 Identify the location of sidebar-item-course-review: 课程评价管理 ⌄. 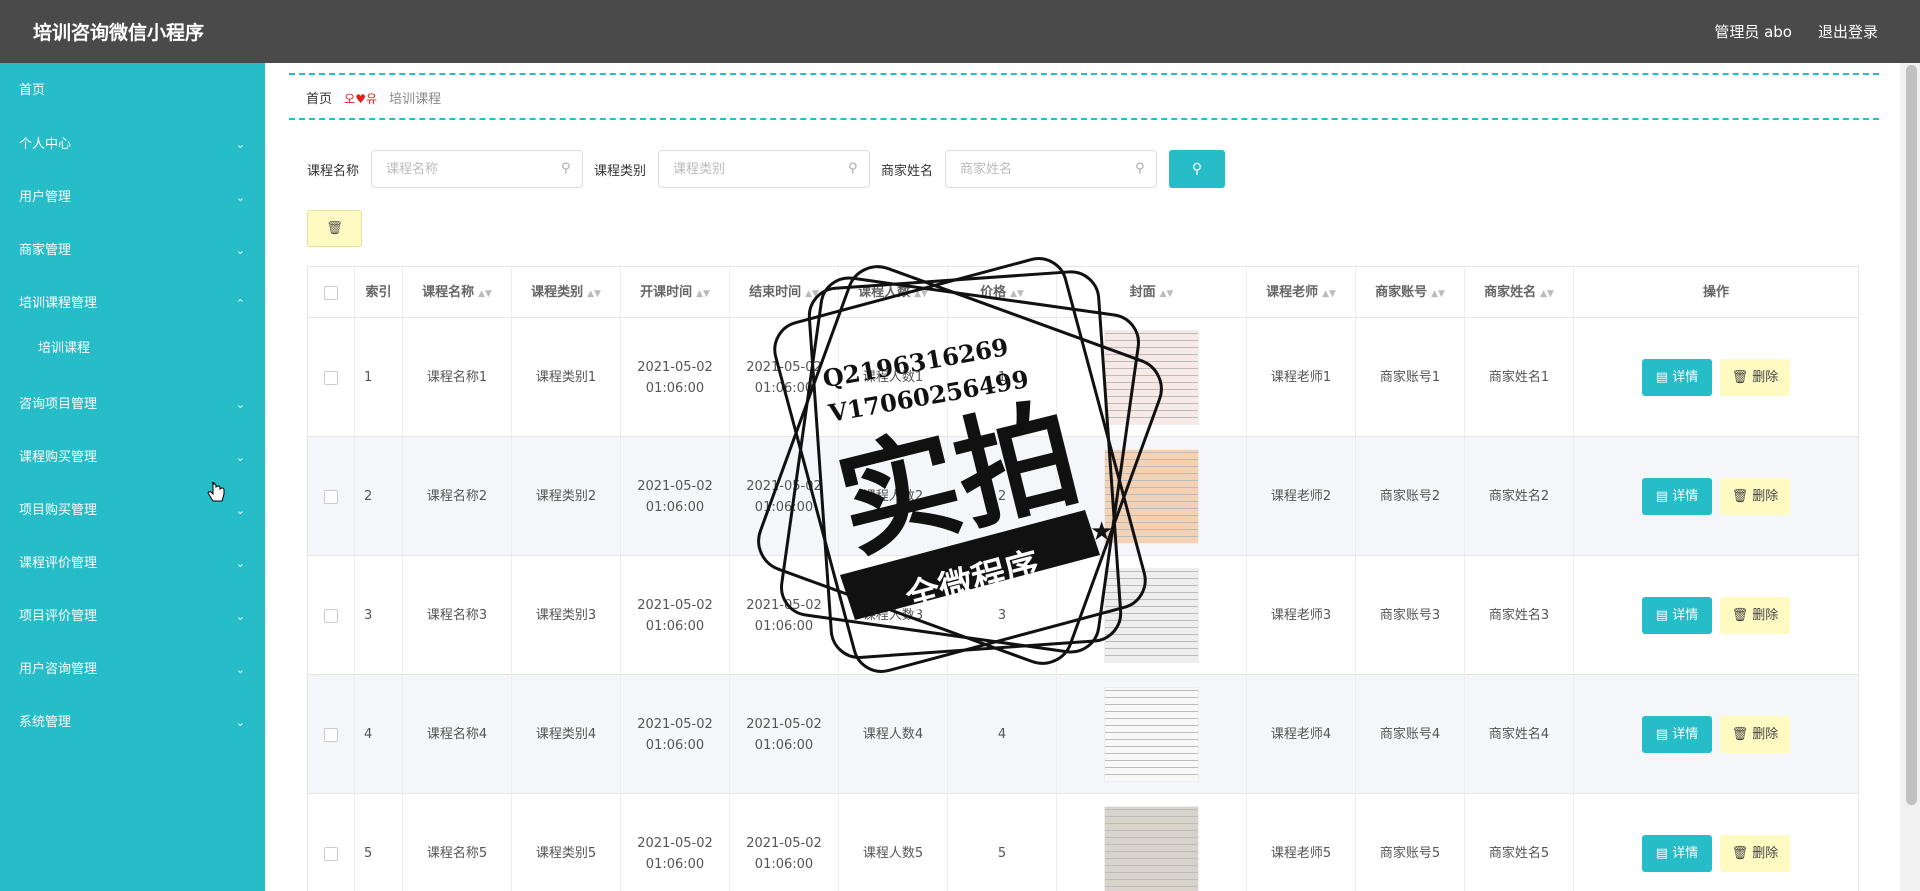
(132, 563).